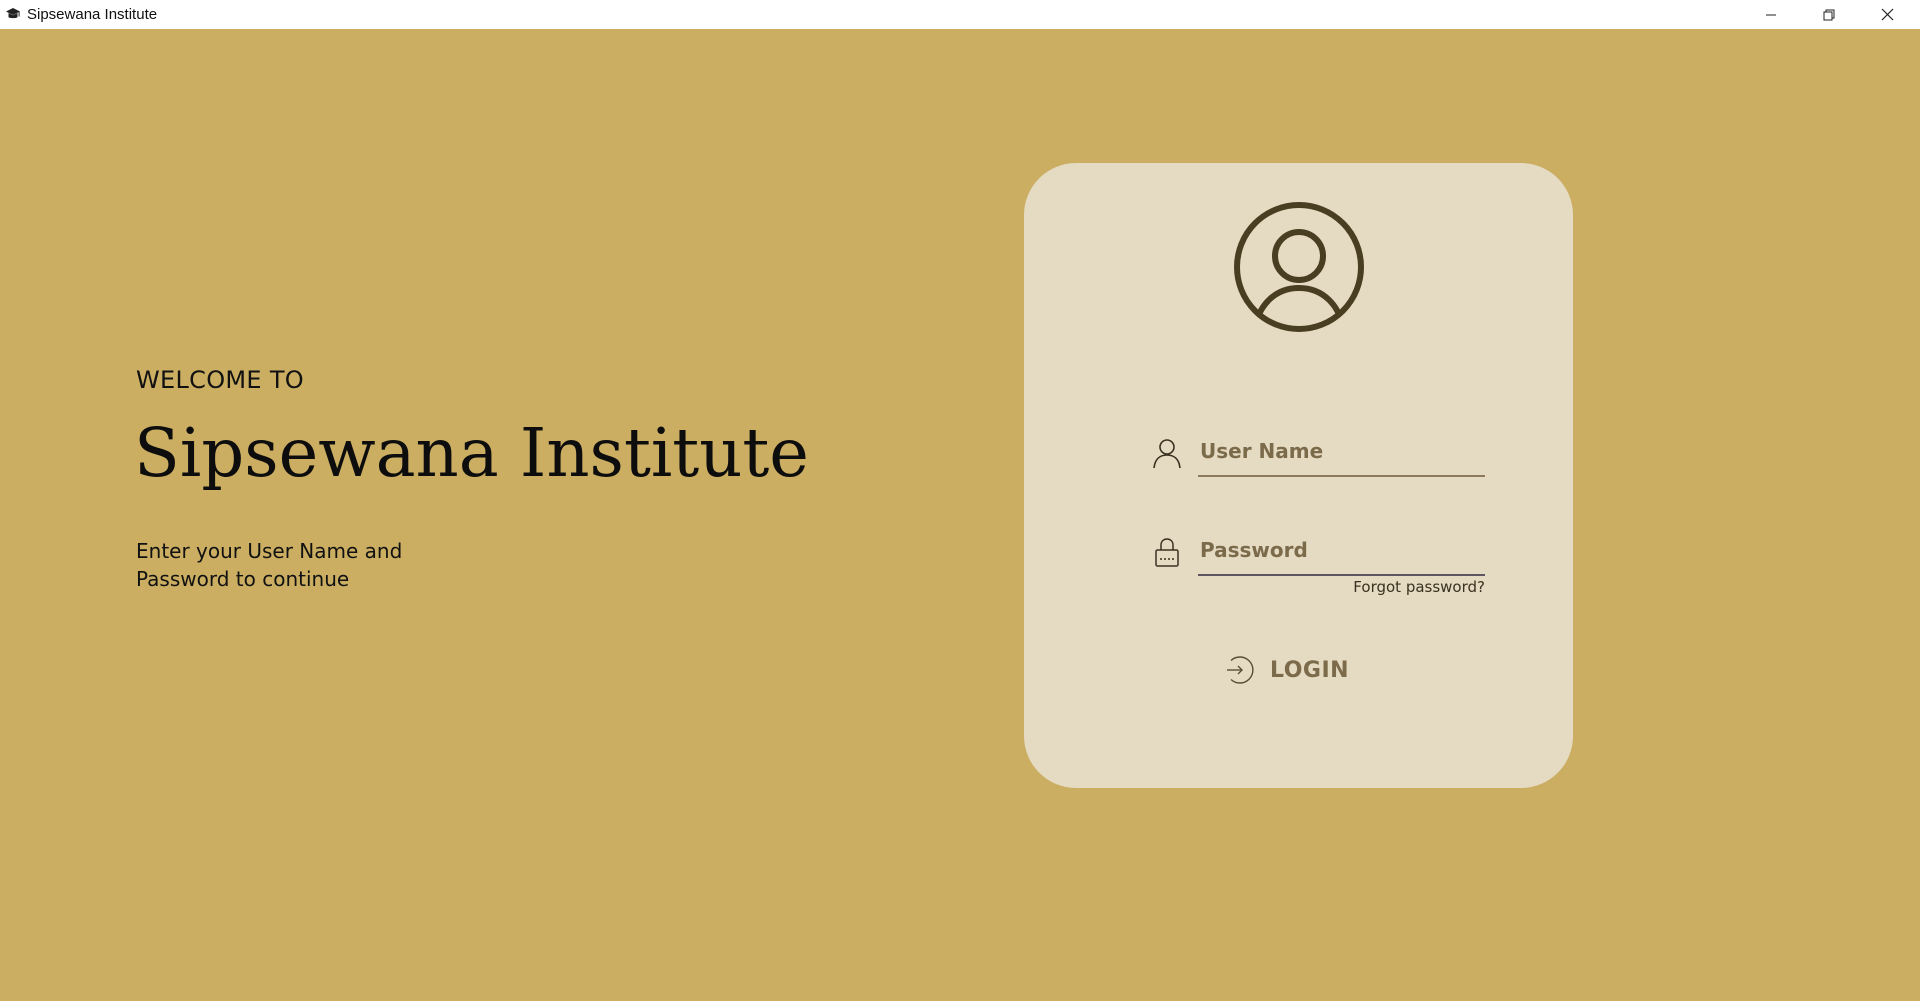 This screenshot has width=1920, height=1001. I want to click on username-field, so click(1306, 453).